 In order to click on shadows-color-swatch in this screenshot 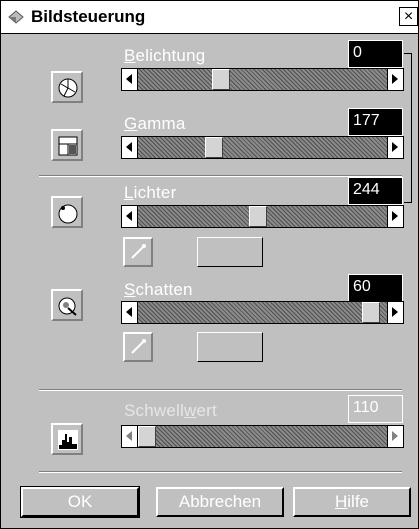, I will do `click(230, 347)`.